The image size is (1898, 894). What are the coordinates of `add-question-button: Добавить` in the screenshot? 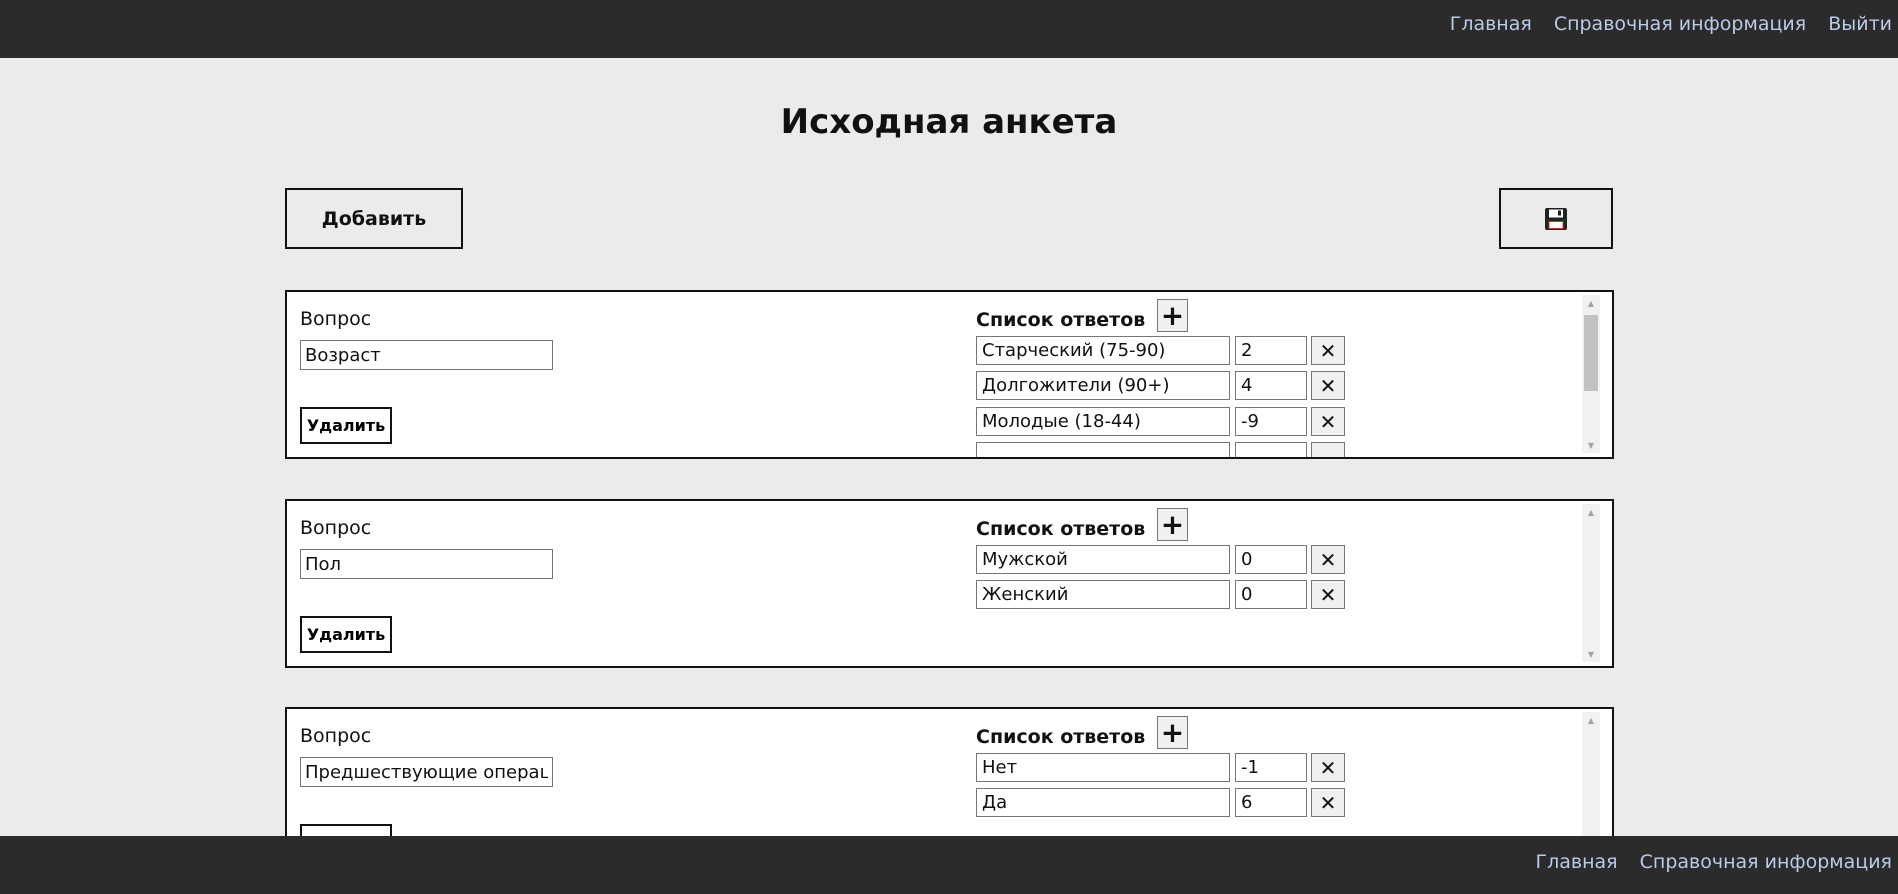 It's located at (374, 218).